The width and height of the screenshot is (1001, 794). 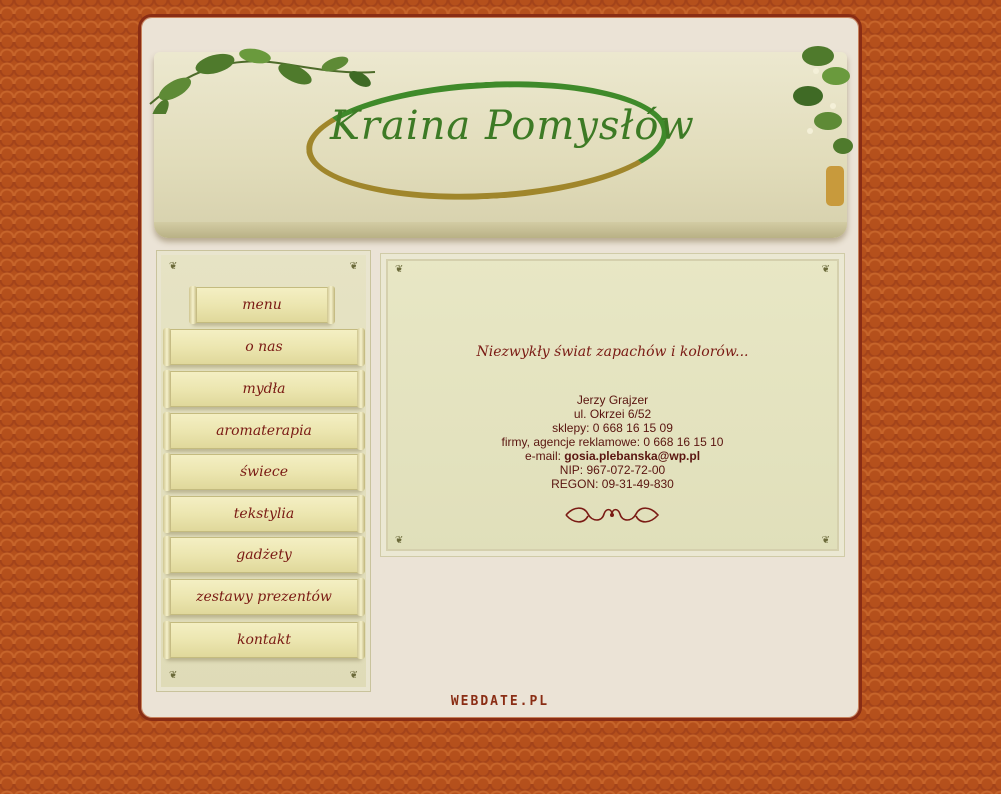 I want to click on nav-item-label: aromaterapia, so click(x=264, y=431).